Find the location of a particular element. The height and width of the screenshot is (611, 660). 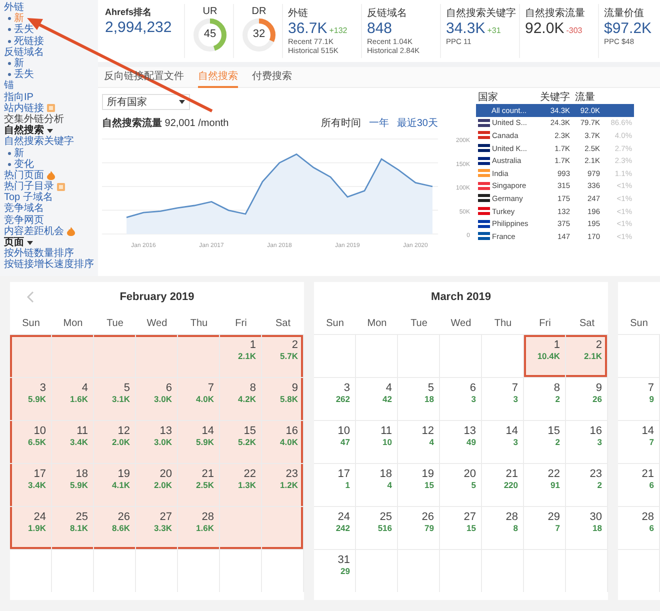

calendar-cell: 17 1 is located at coordinates (335, 484).